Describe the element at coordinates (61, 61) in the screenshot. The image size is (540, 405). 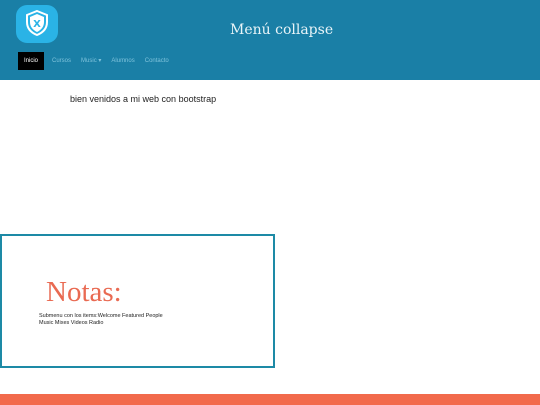
I see `nav-item-cursos: Cursos` at that location.